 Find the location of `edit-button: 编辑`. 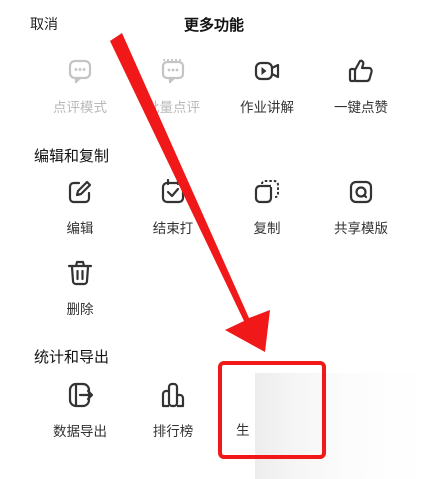

edit-button: 编辑 is located at coordinates (80, 207).